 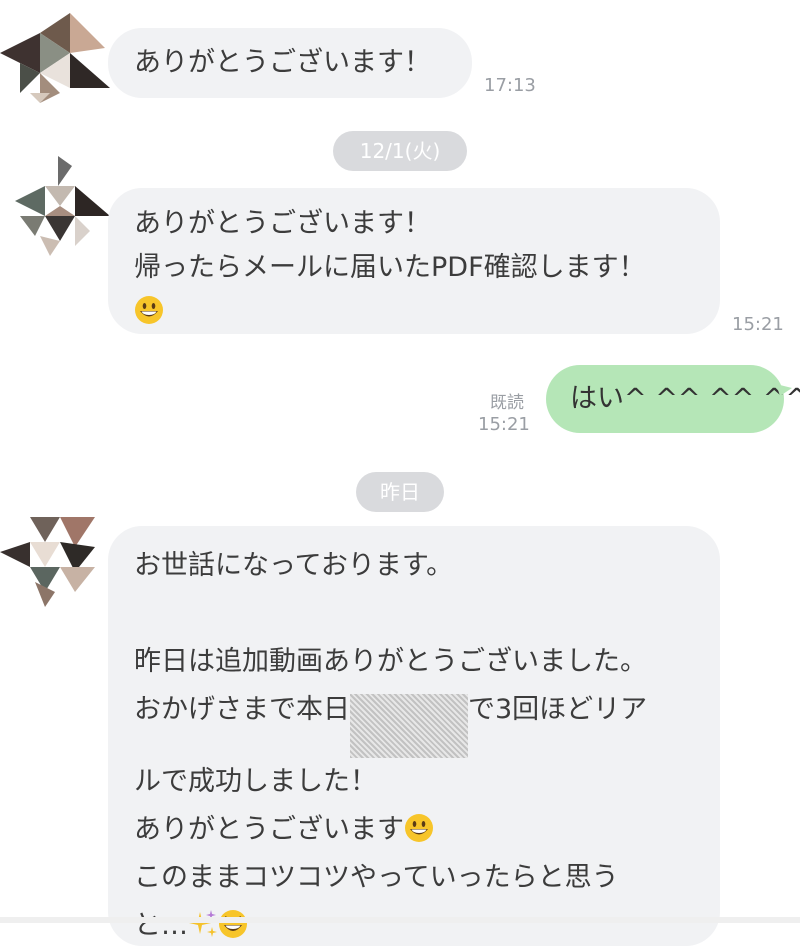 What do you see at coordinates (409, 726) in the screenshot?
I see `redacted-text-block` at bounding box center [409, 726].